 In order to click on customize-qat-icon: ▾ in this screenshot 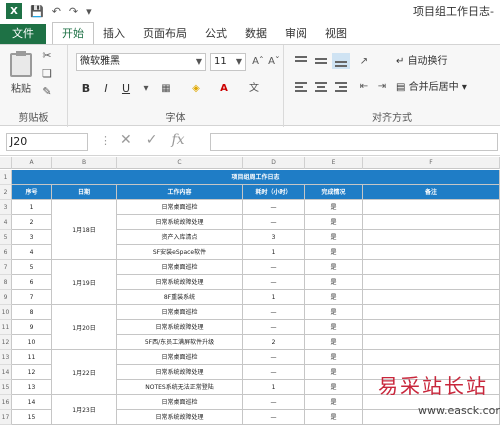, I will do `click(89, 11)`.